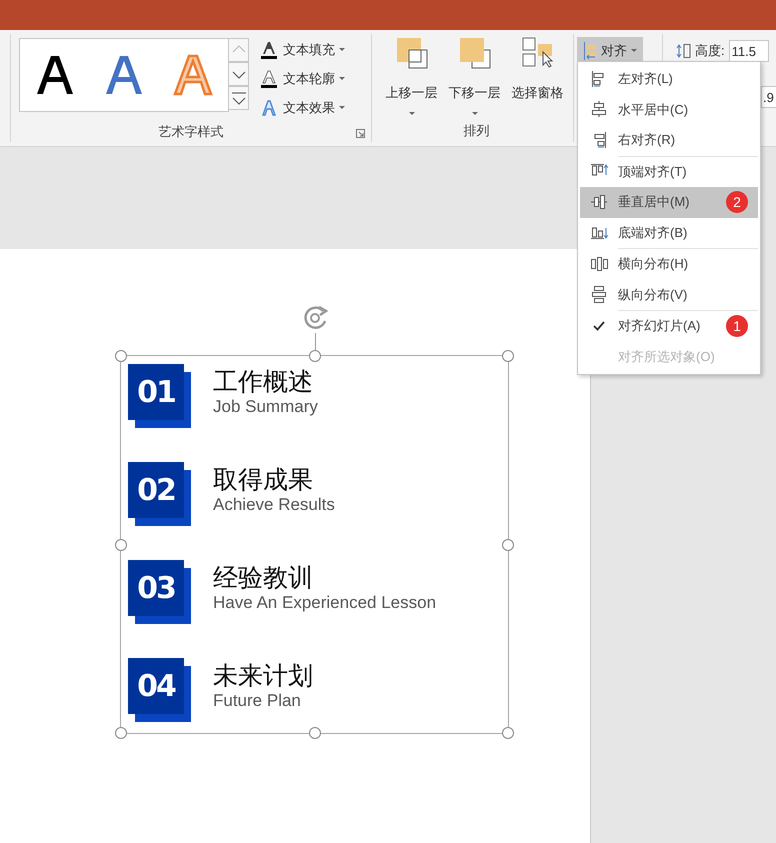 Image resolution: width=776 pixels, height=843 pixels. Describe the element at coordinates (257, 701) in the screenshot. I see `section-subtitle: Future Plan` at that location.